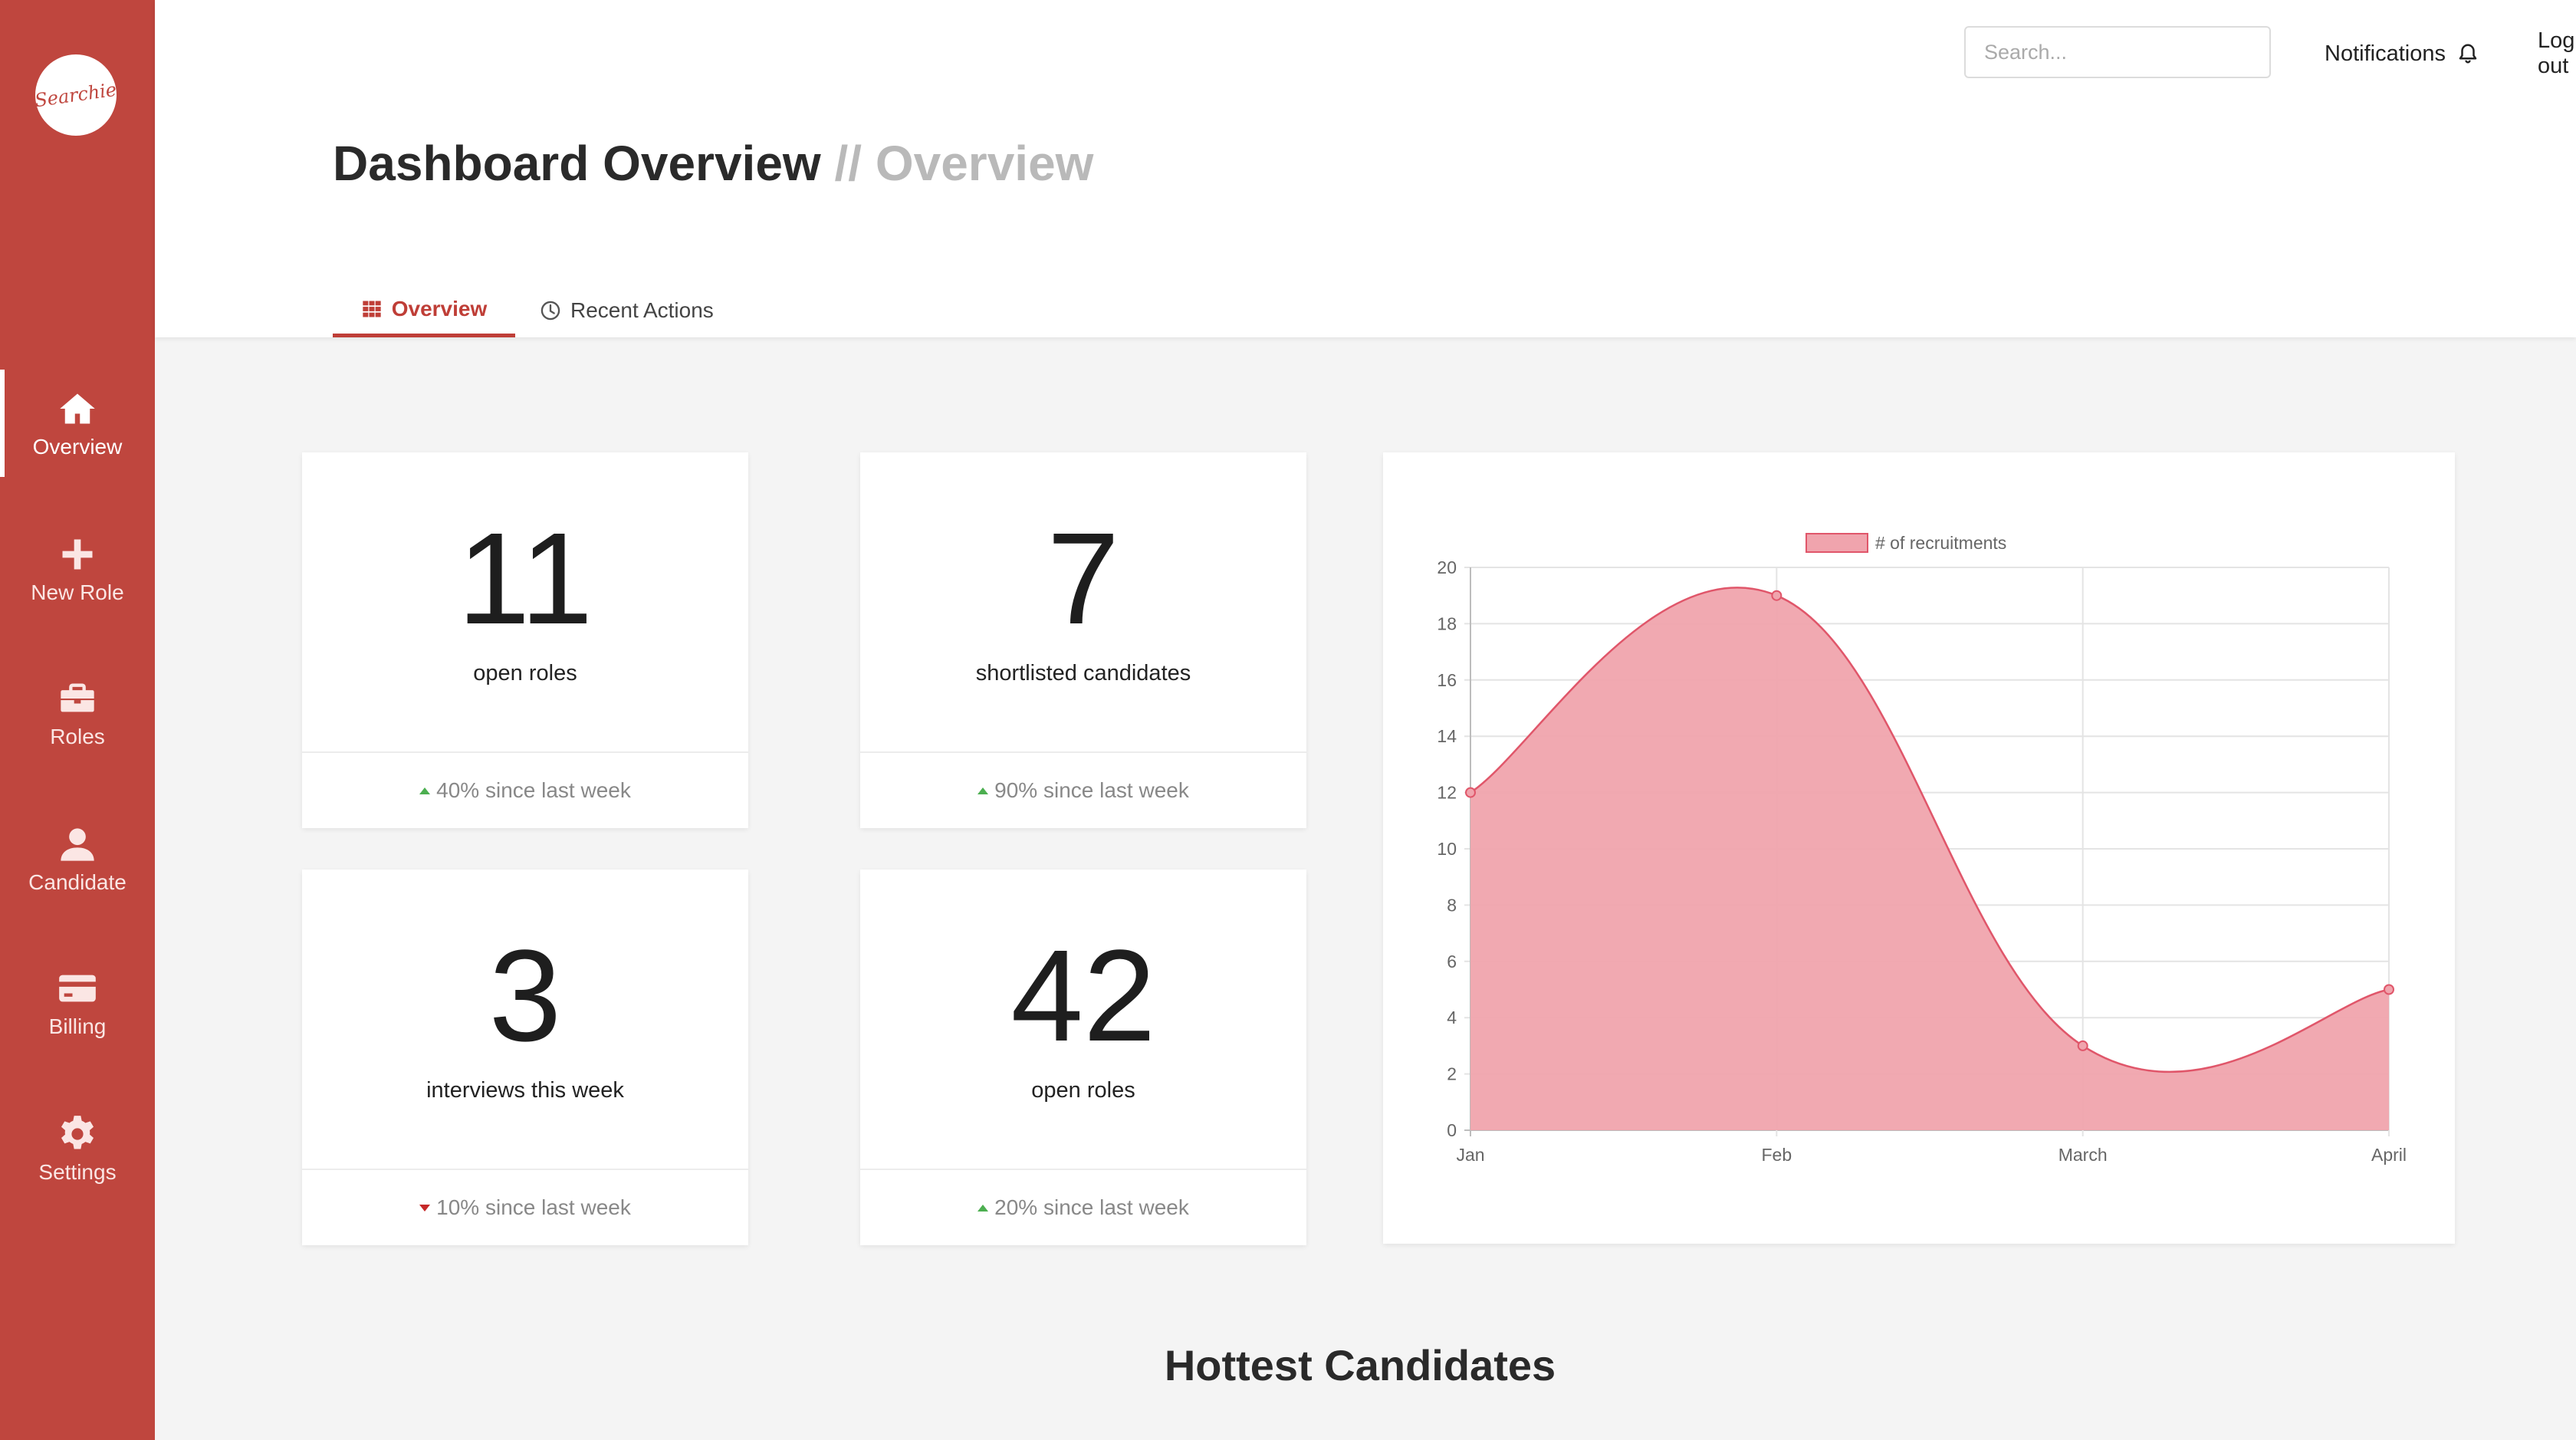 This screenshot has height=1440, width=2576. I want to click on app-logo: Searchie, so click(76, 95).